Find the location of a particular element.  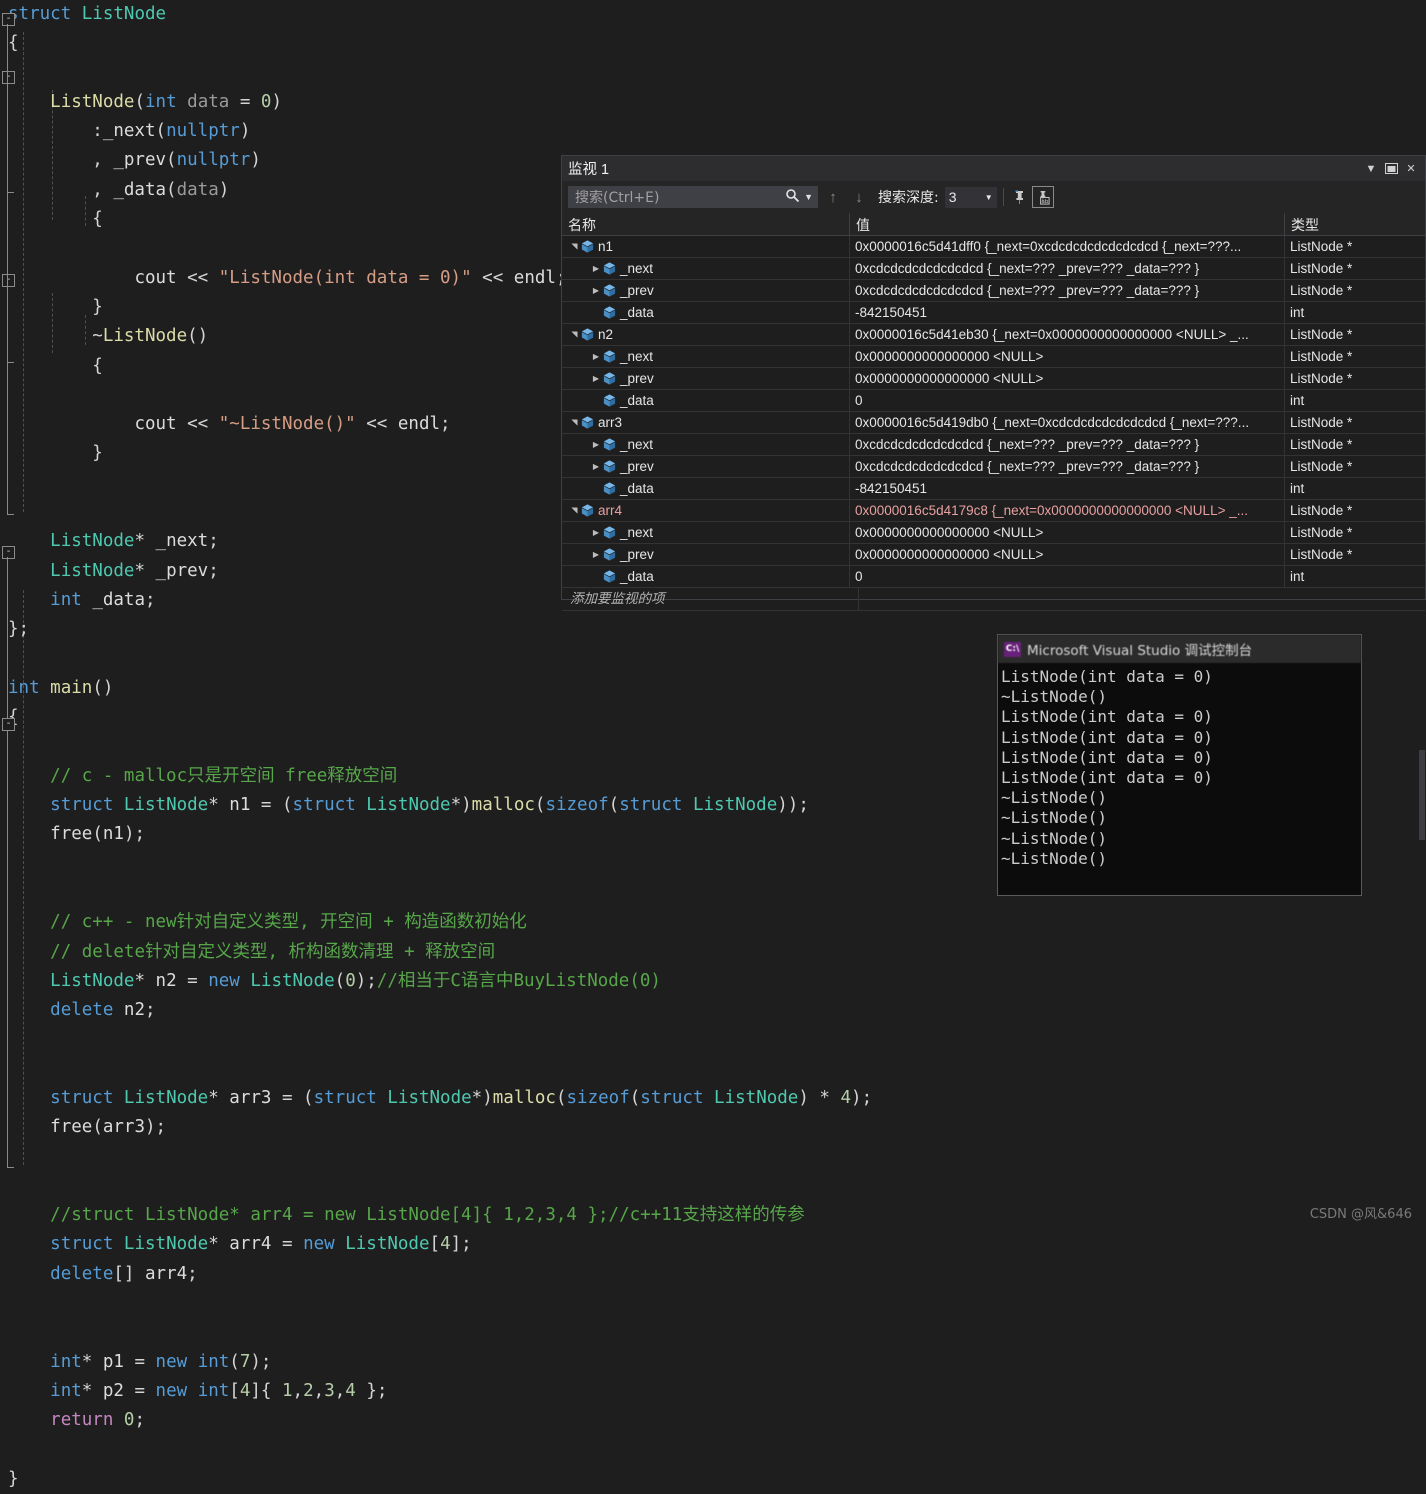

collapse-box-dtor: - is located at coordinates (8, 280).